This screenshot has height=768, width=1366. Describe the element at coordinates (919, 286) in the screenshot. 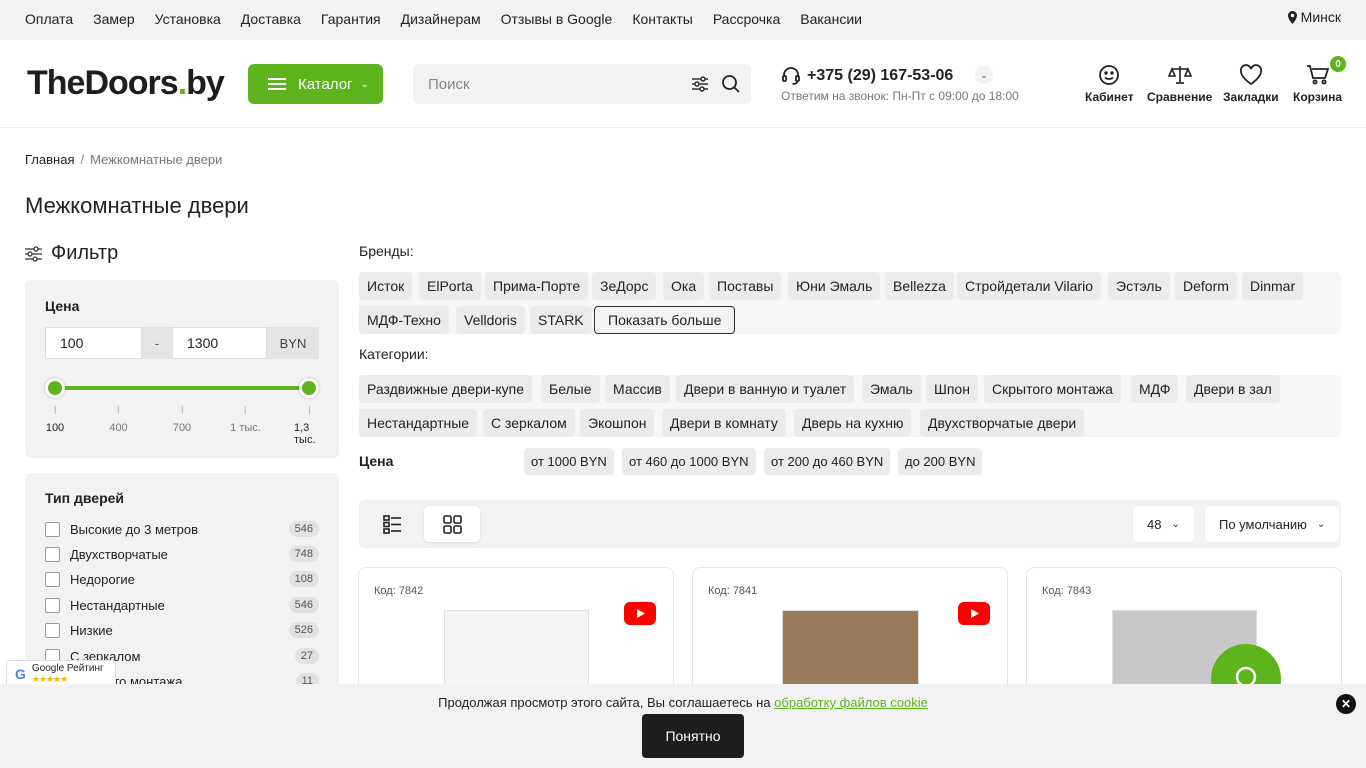

I see `brand-tag: Bellezza` at that location.